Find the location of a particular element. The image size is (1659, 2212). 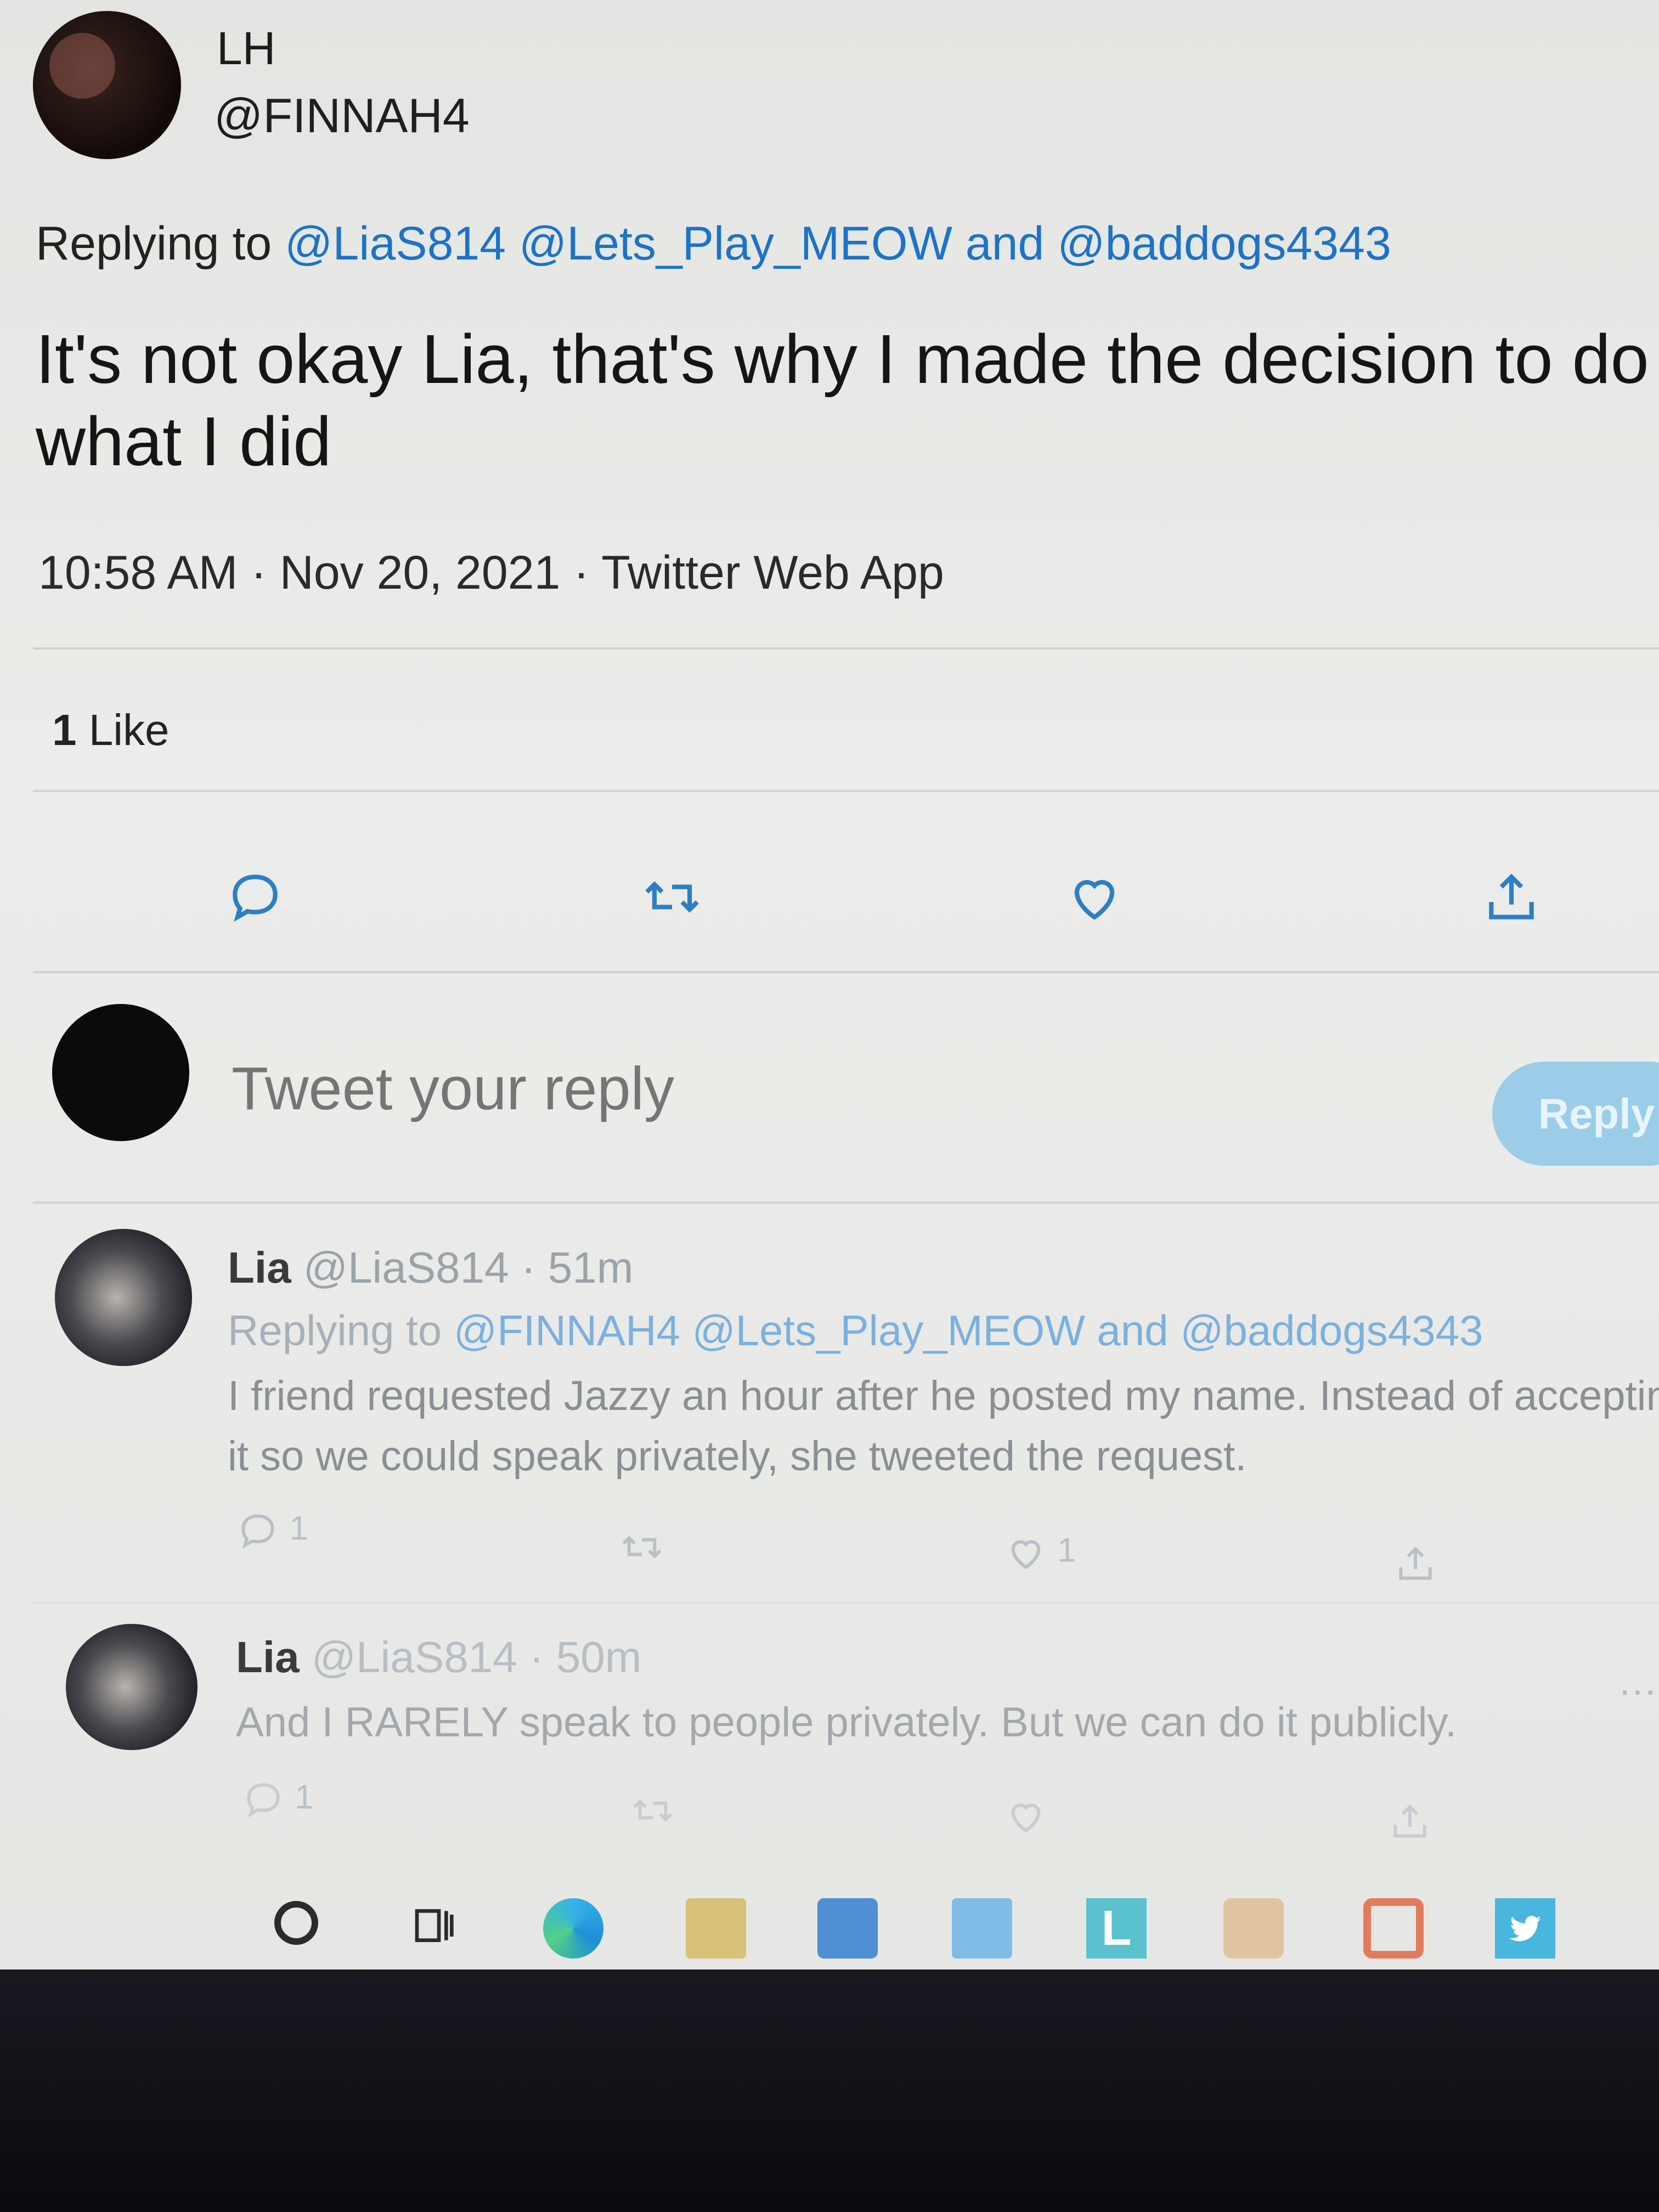

task-view-icon is located at coordinates (434, 1926).